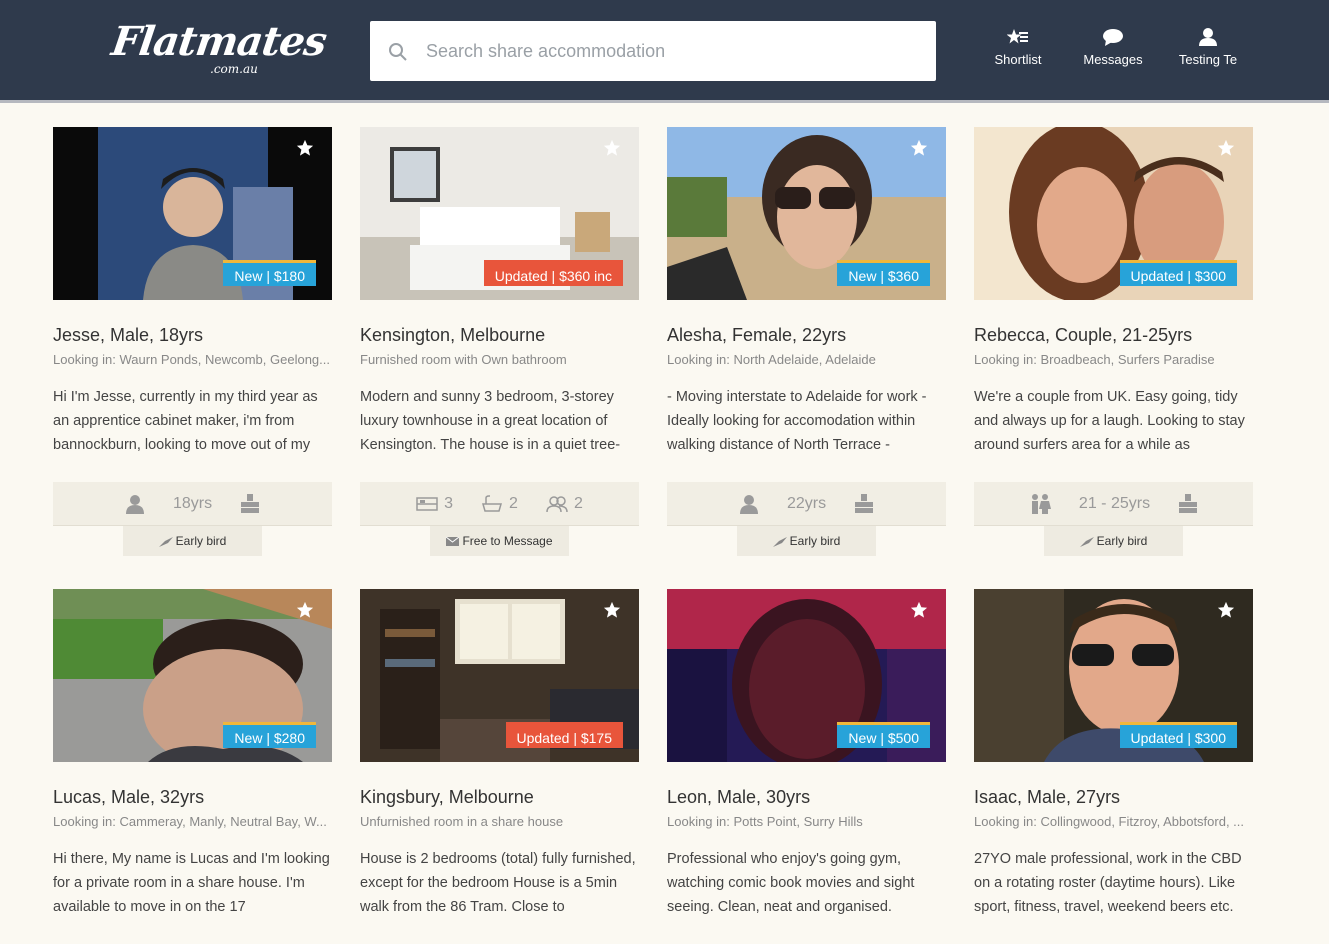 The image size is (1329, 944). Describe the element at coordinates (192, 213) in the screenshot. I see `listing-photo: New | $180` at that location.